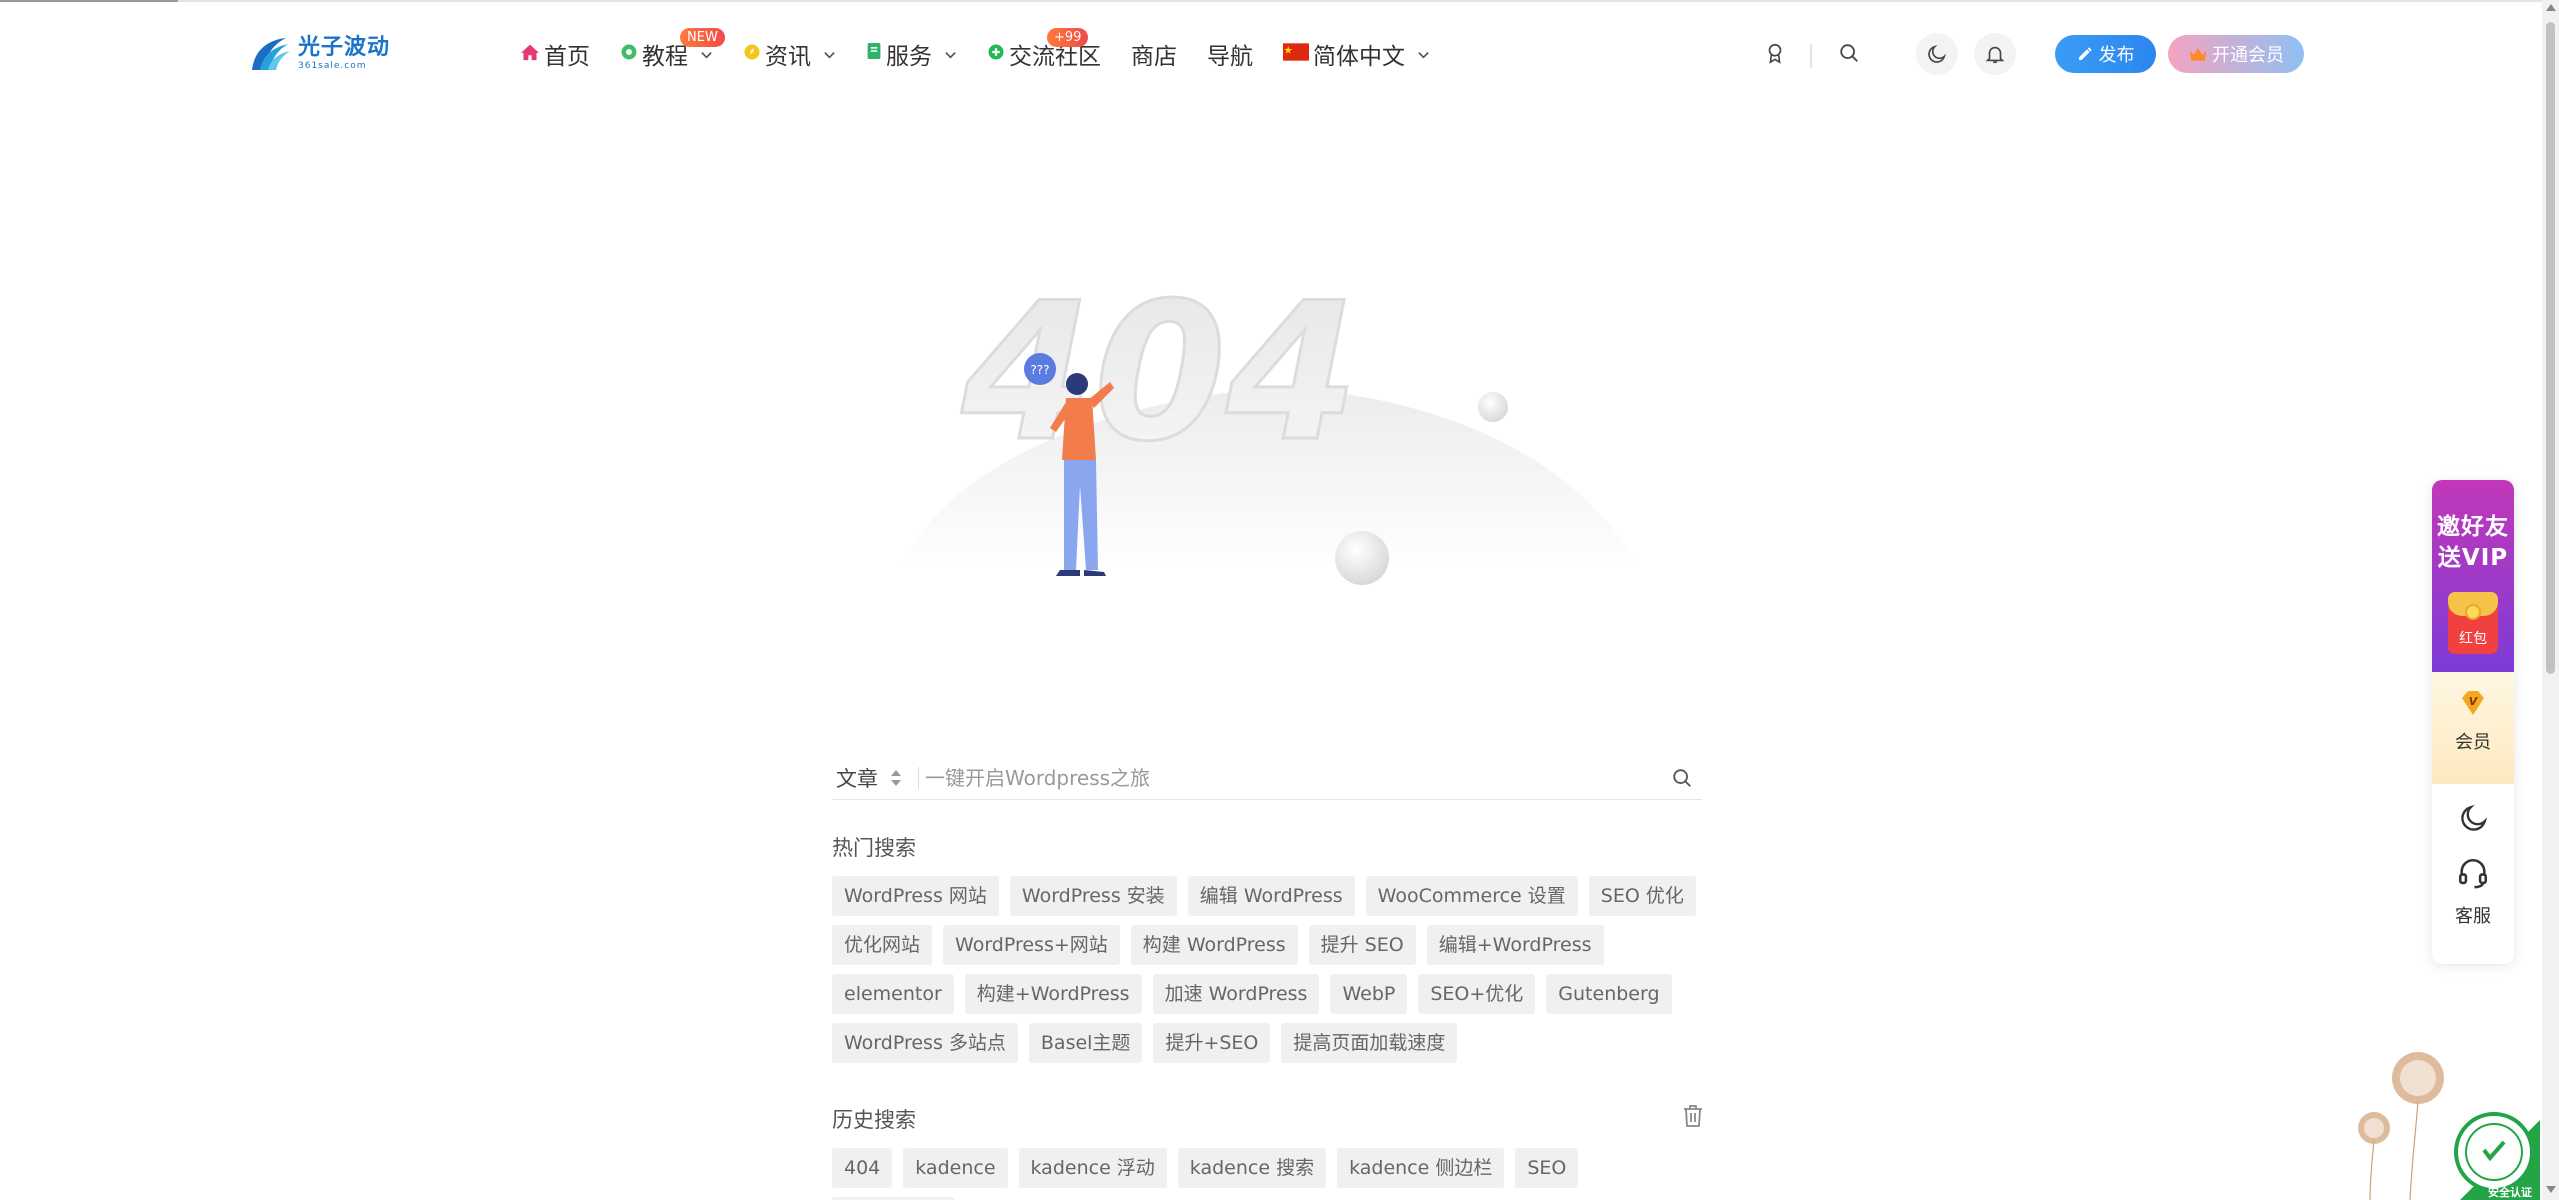 The height and width of the screenshot is (1200, 2559). What do you see at coordinates (1369, 1043) in the screenshot?
I see `search-tag: 提高页面加载速度` at bounding box center [1369, 1043].